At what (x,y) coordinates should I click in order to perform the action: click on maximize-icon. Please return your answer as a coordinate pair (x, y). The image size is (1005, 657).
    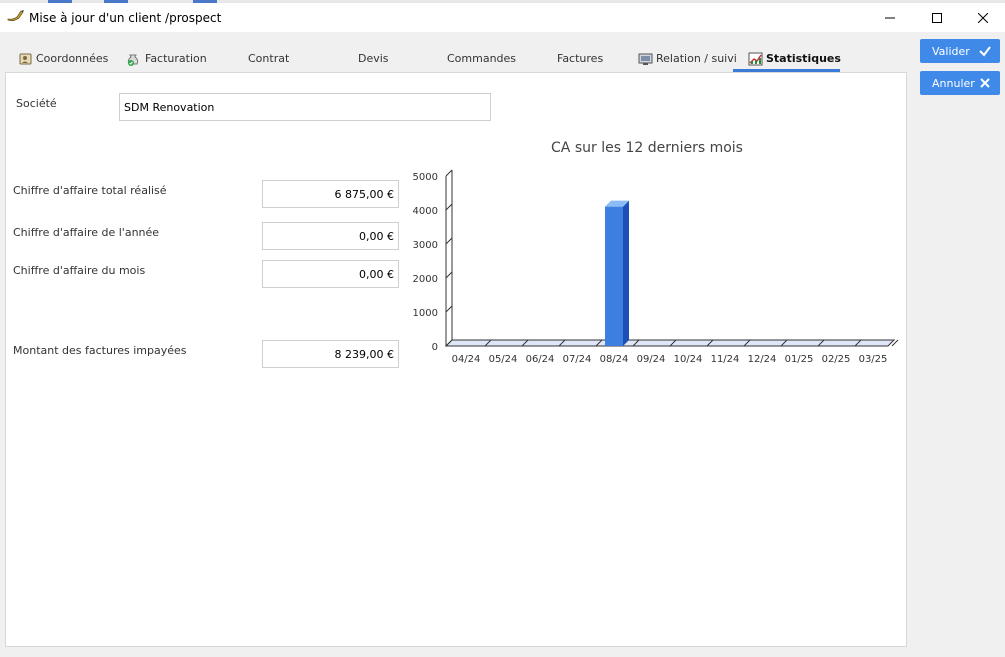
    Looking at the image, I should click on (937, 17).